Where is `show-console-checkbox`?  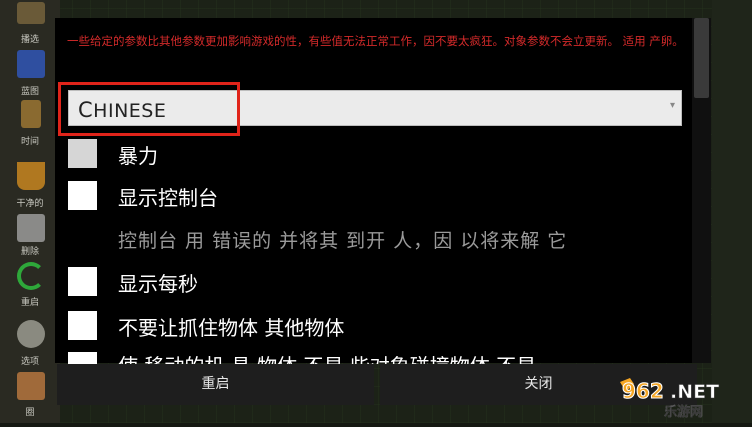 show-console-checkbox is located at coordinates (82, 195).